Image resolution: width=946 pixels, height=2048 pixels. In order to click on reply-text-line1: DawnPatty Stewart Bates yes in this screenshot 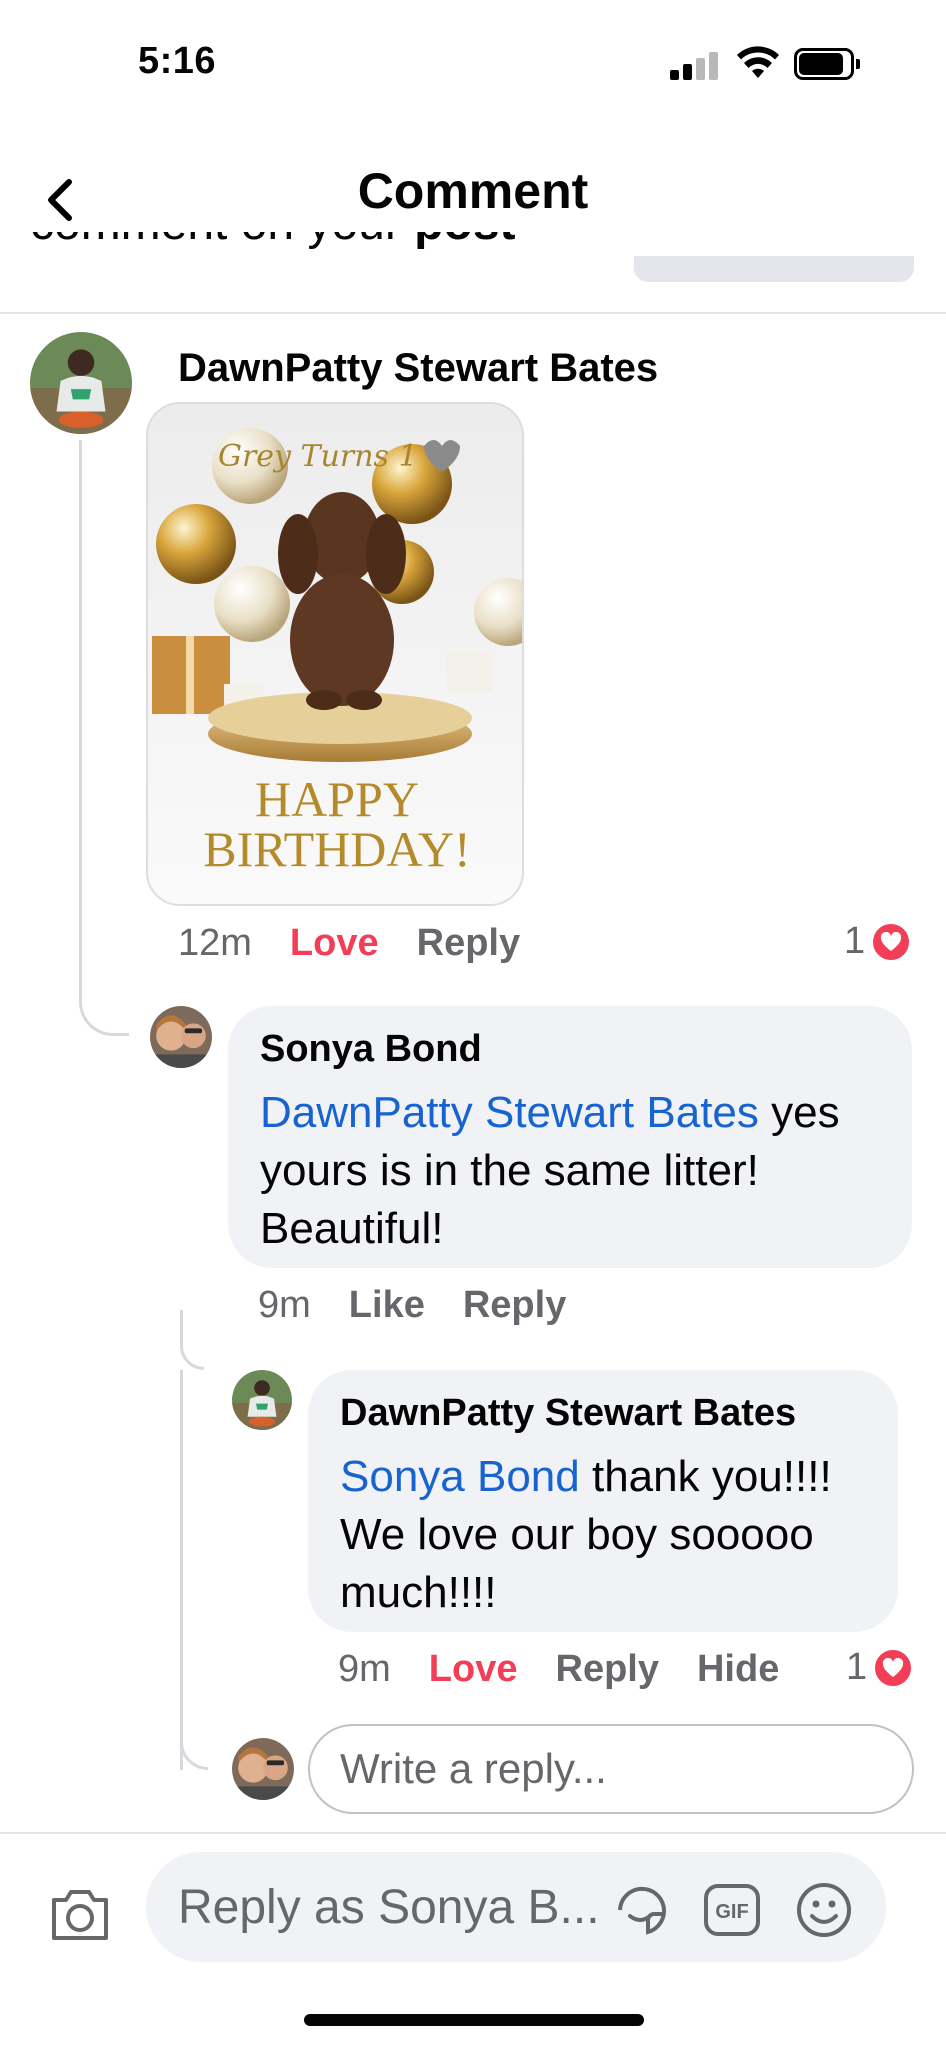, I will do `click(550, 1112)`.